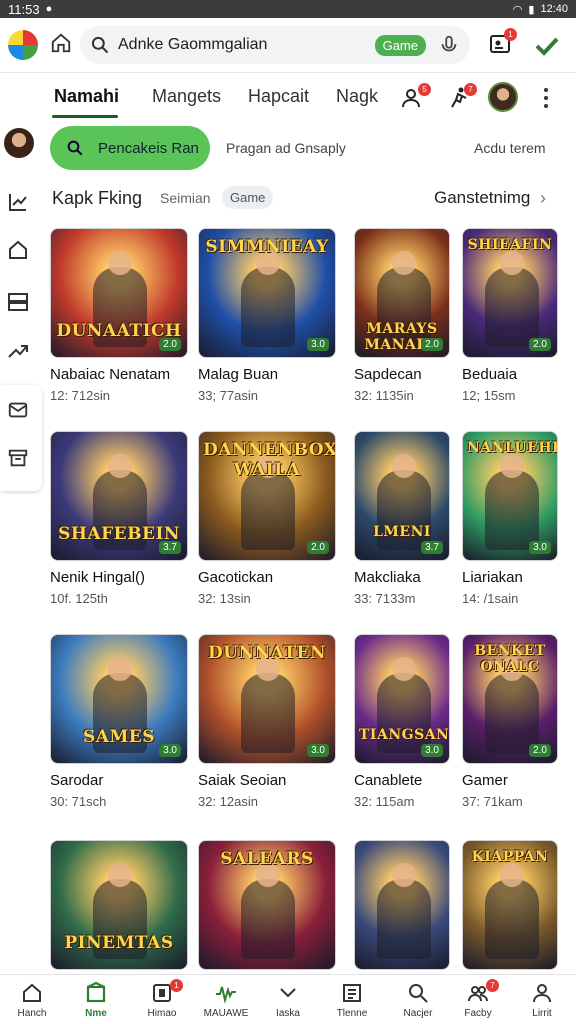 Image resolution: width=576 pixels, height=1024 pixels. I want to click on game-card: SAMES 3.0 Sarodar 30: 71sch, so click(120, 721).